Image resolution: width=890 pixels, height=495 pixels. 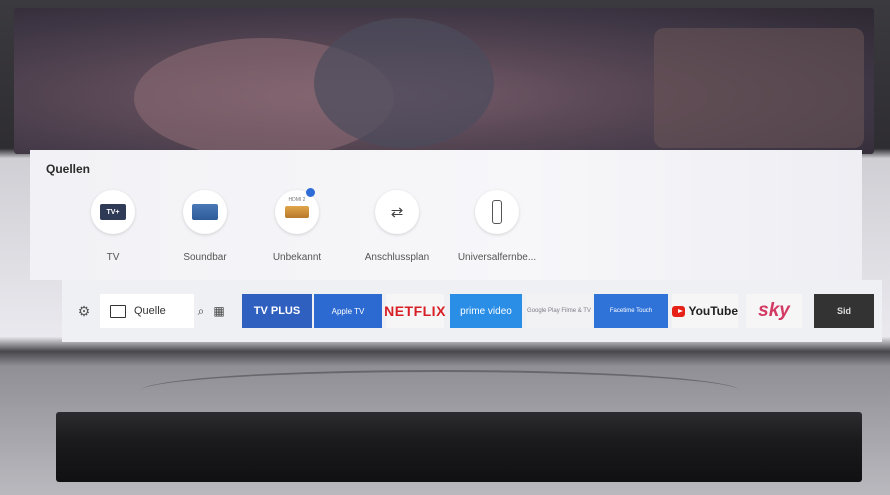 I want to click on tv-stand, so click(x=440, y=391).